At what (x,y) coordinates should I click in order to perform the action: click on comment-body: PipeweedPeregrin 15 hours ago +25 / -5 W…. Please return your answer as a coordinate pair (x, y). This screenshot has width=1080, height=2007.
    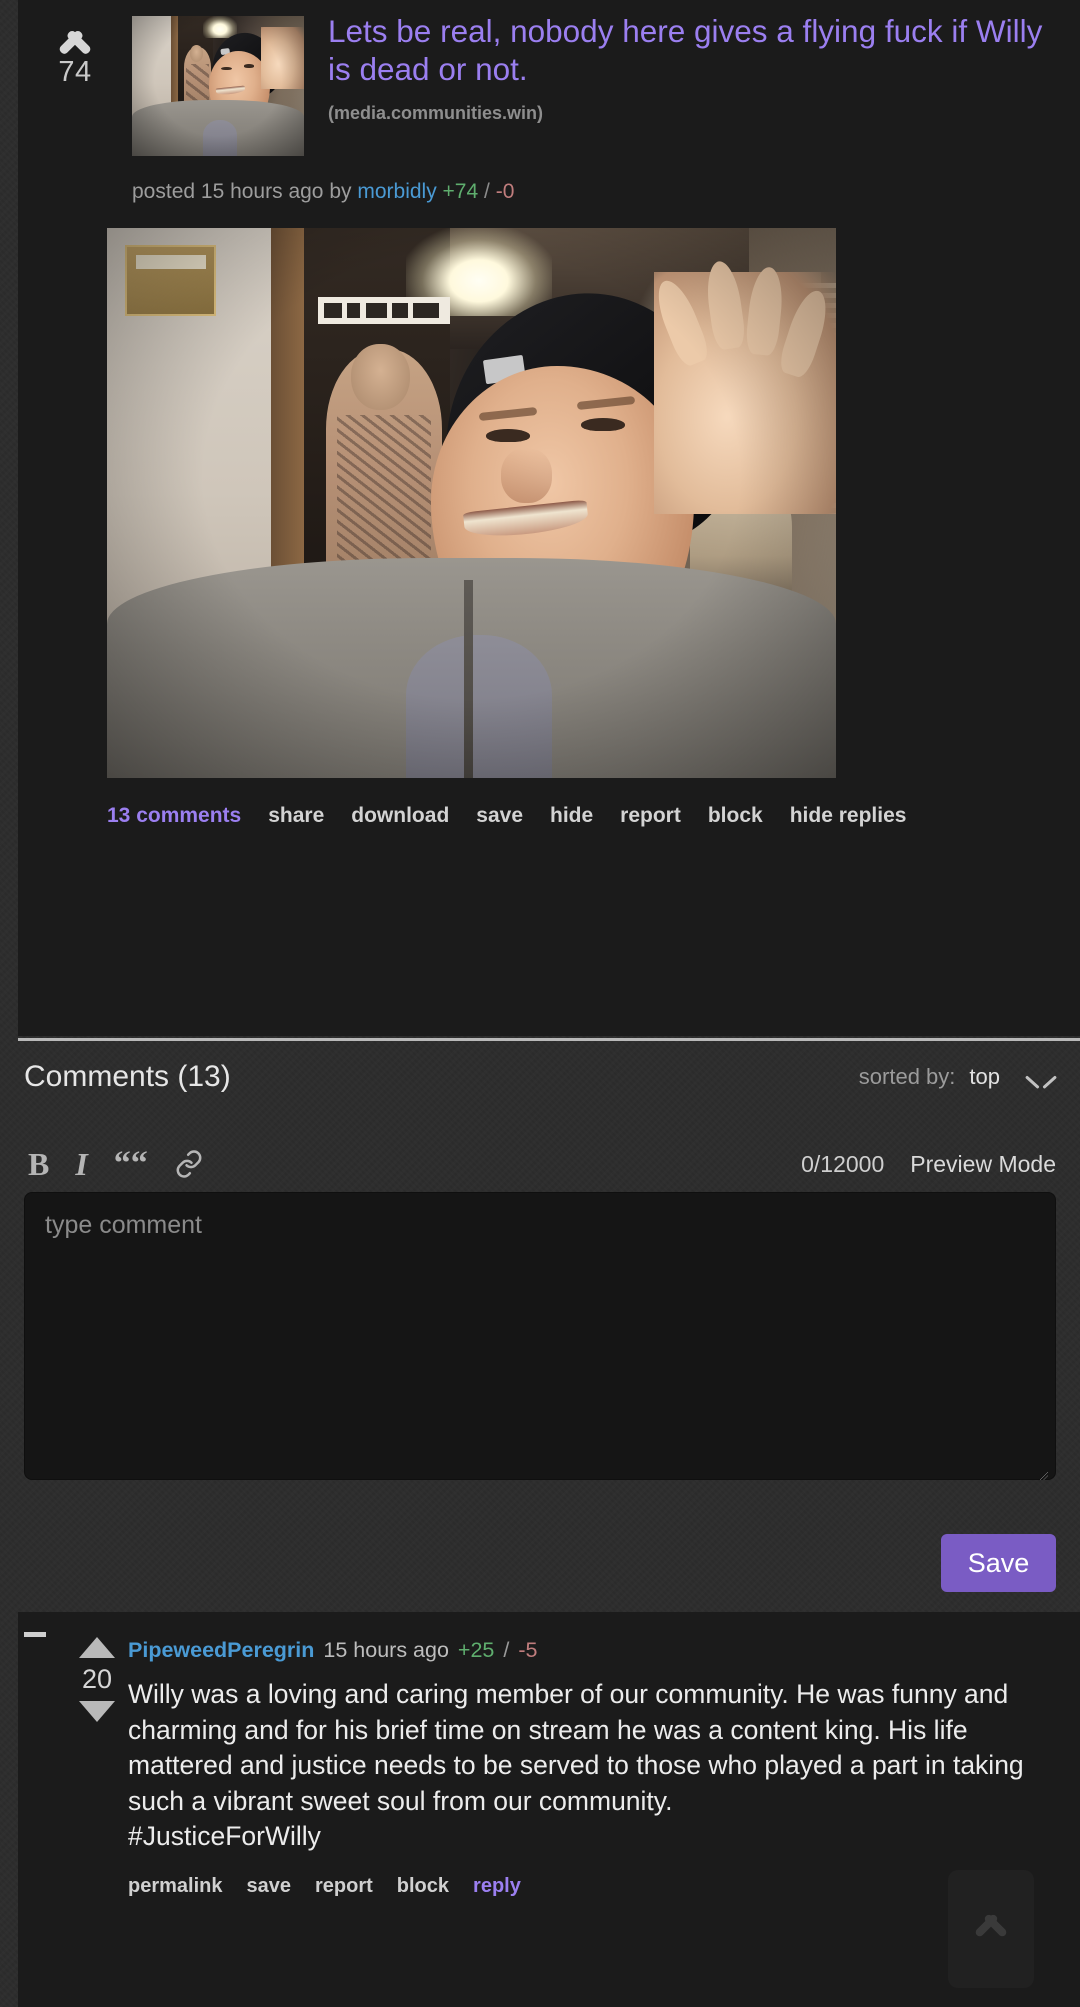
    Looking at the image, I should click on (593, 1768).